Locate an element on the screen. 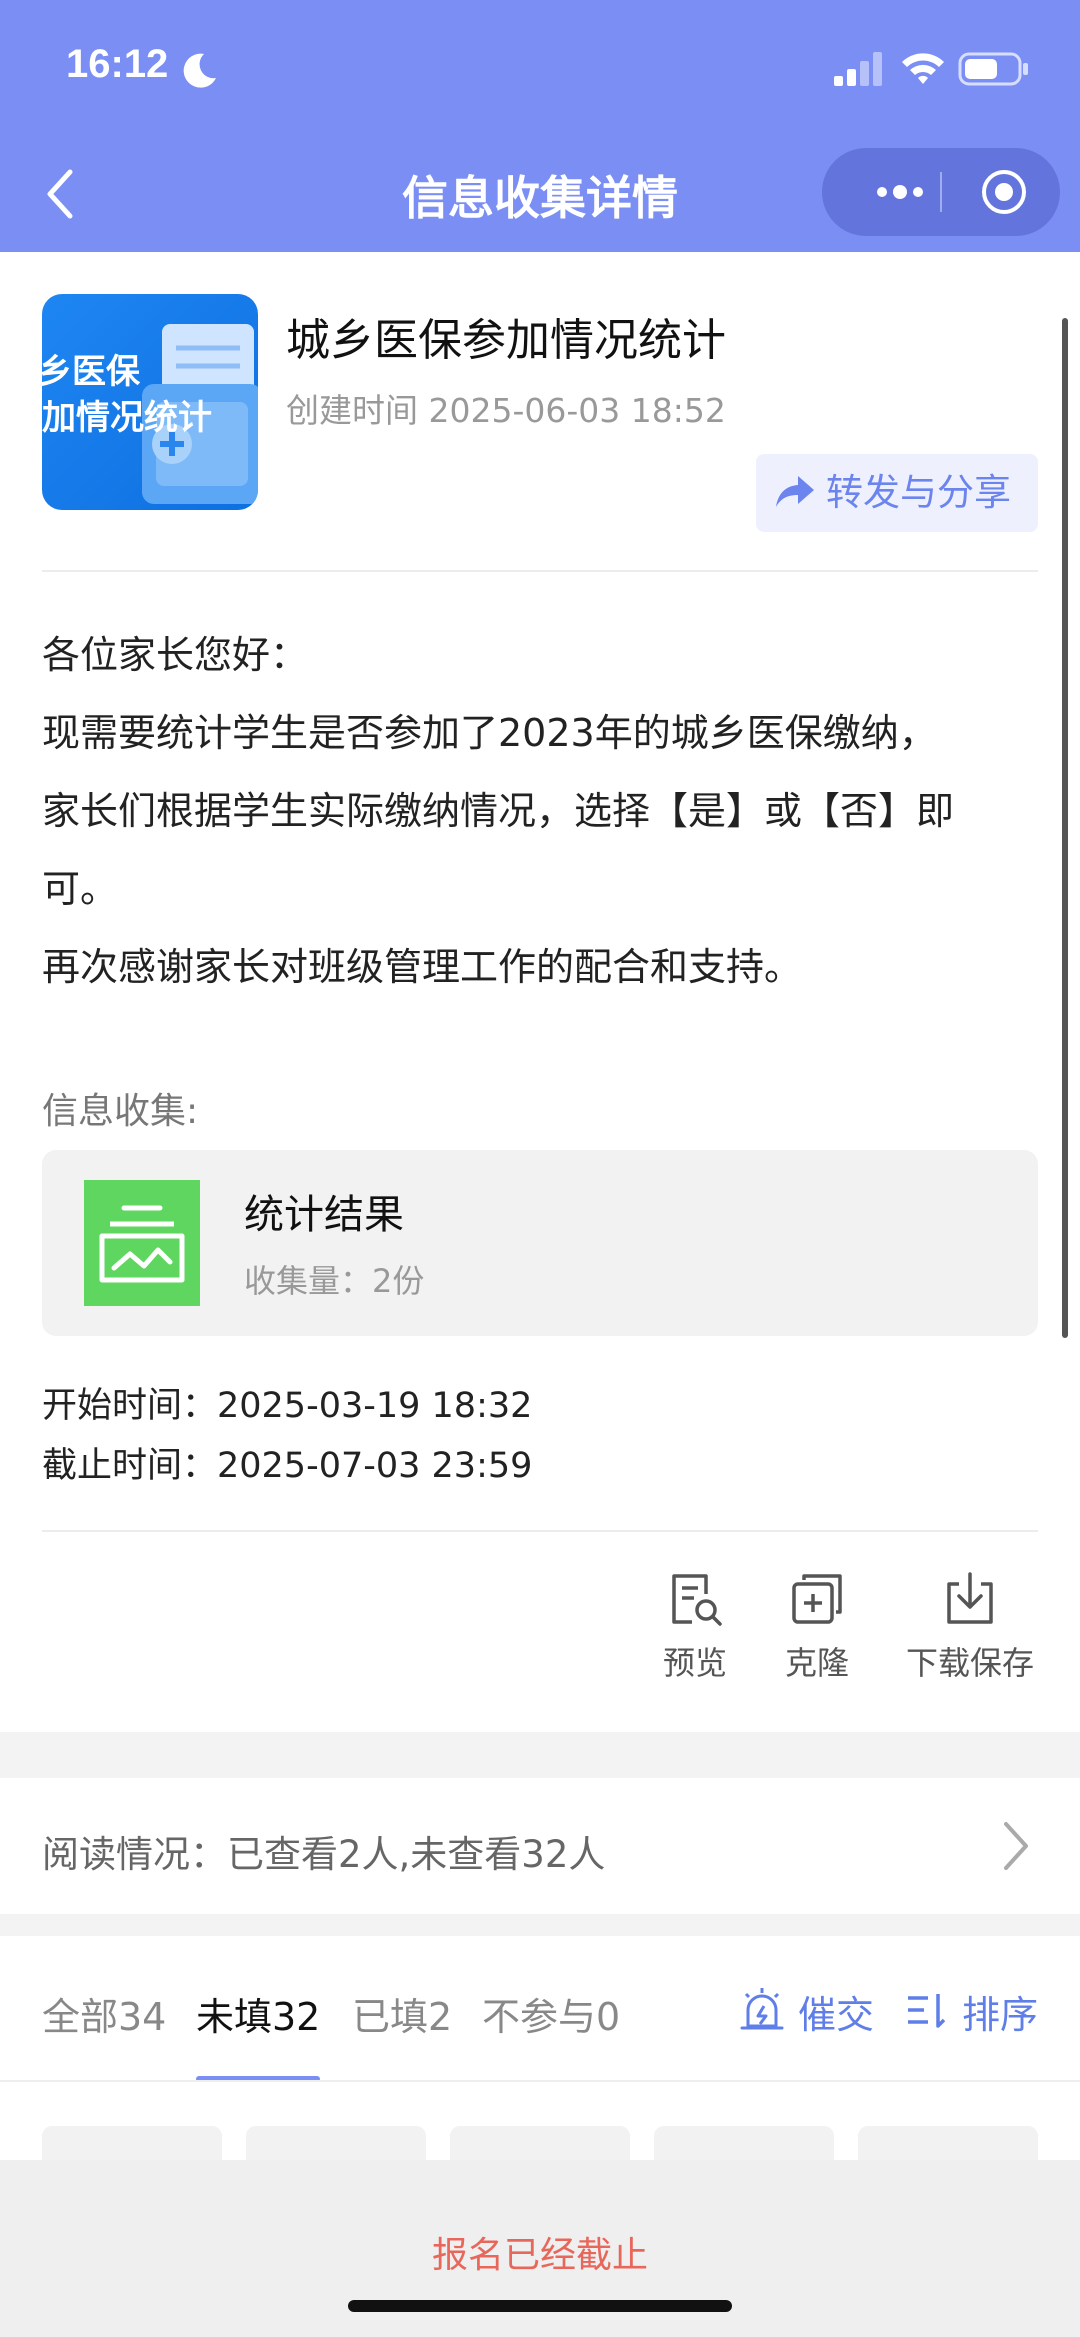 The height and width of the screenshot is (2337, 1080). wifi-icon is located at coordinates (923, 68).